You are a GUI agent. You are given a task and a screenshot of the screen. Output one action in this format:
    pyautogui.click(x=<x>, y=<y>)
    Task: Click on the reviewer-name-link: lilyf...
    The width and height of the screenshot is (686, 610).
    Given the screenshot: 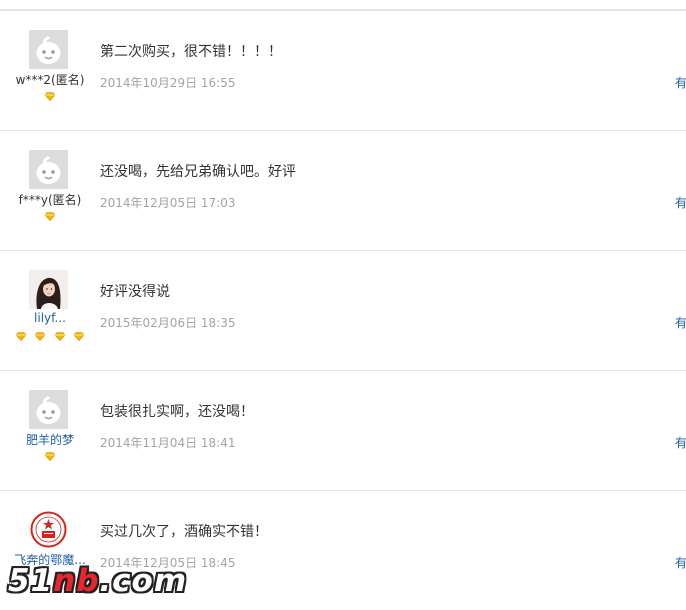 What is the action you would take?
    pyautogui.click(x=50, y=318)
    